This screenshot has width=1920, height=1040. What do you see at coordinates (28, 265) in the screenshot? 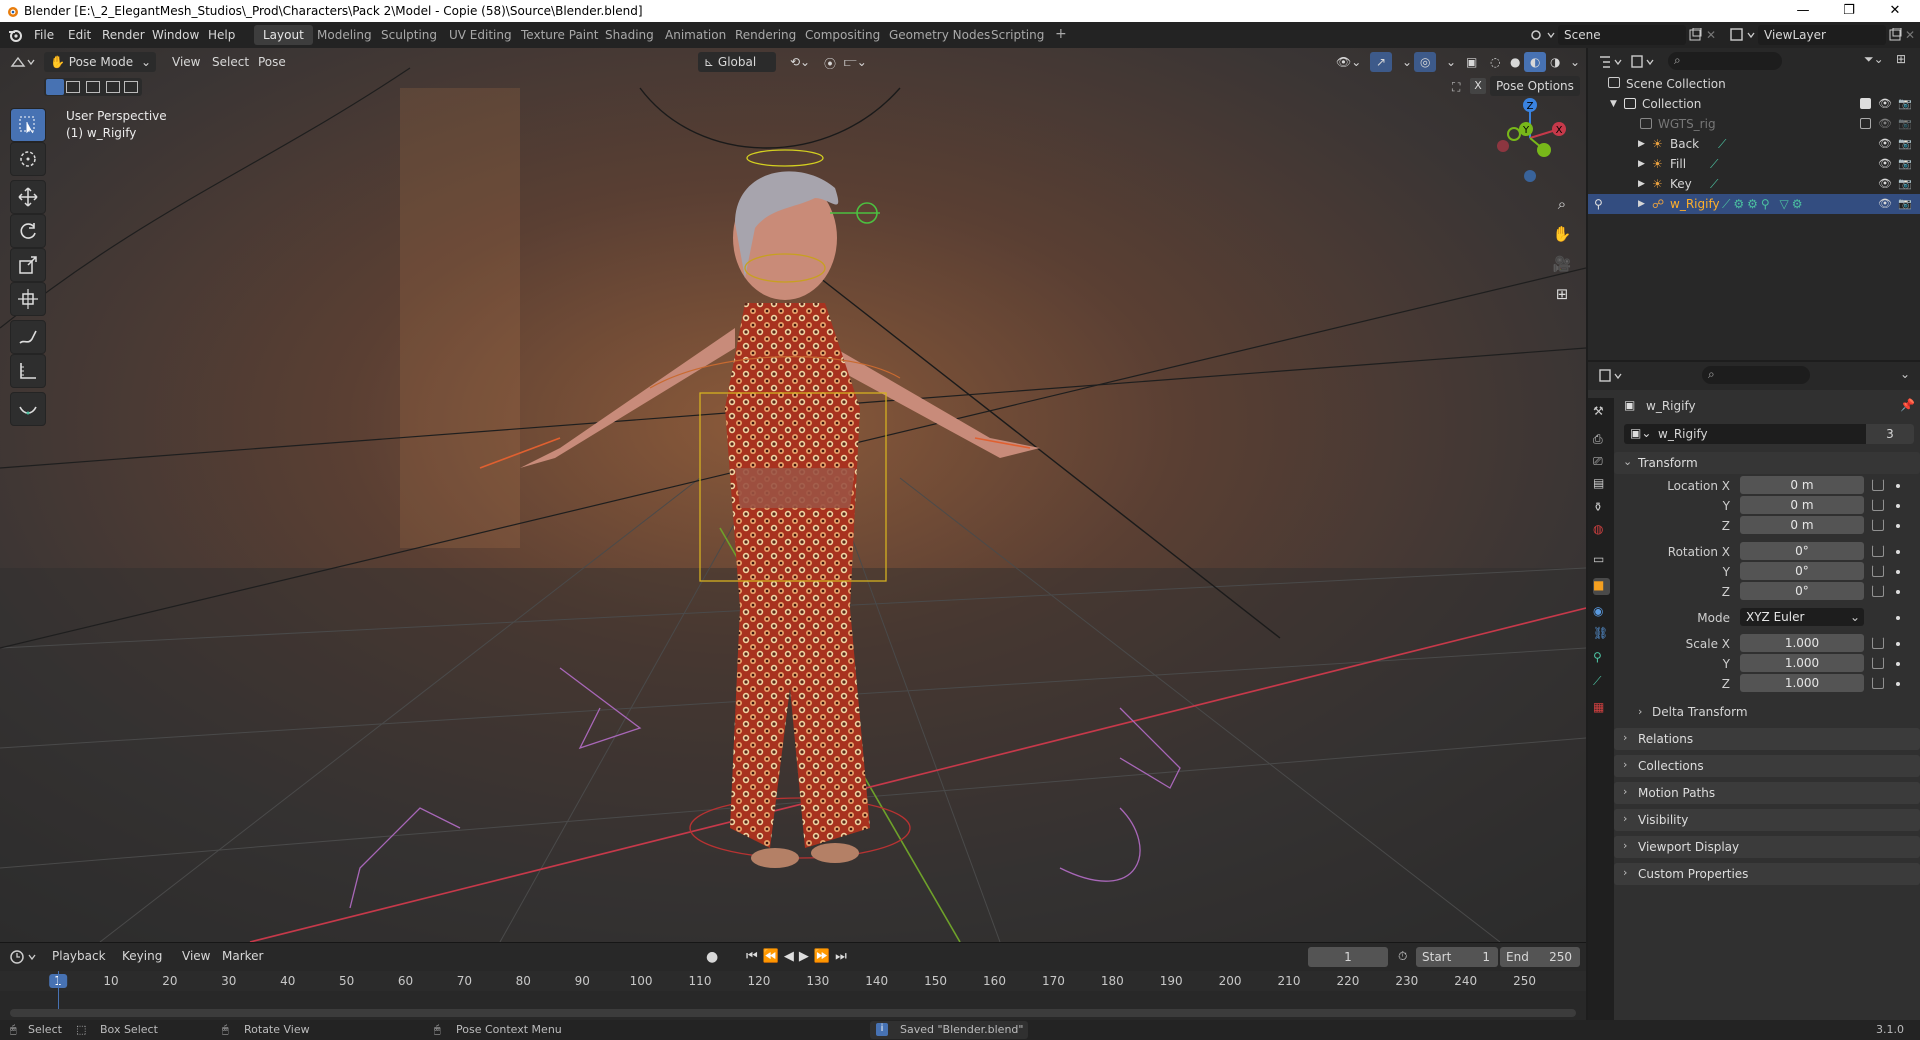
I see `tool-scale` at bounding box center [28, 265].